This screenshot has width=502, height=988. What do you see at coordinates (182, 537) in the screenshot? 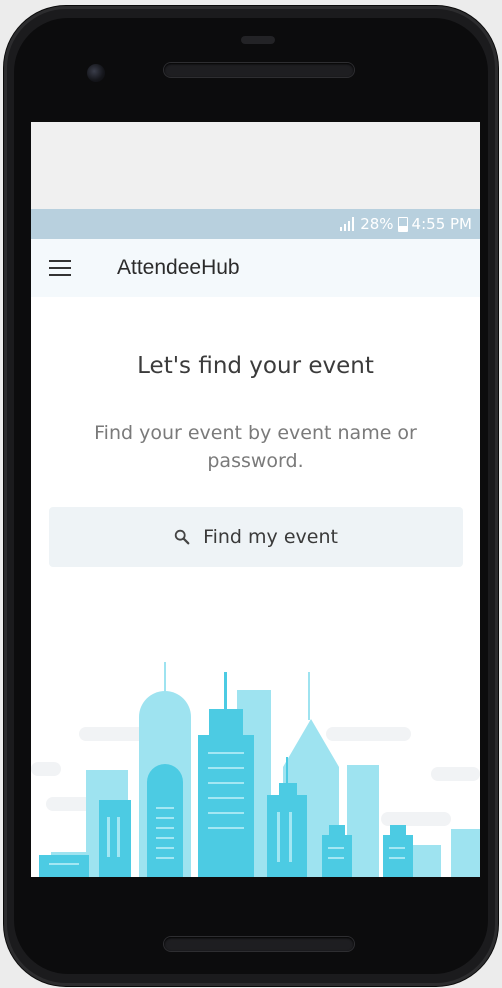
I see `search-icon` at bounding box center [182, 537].